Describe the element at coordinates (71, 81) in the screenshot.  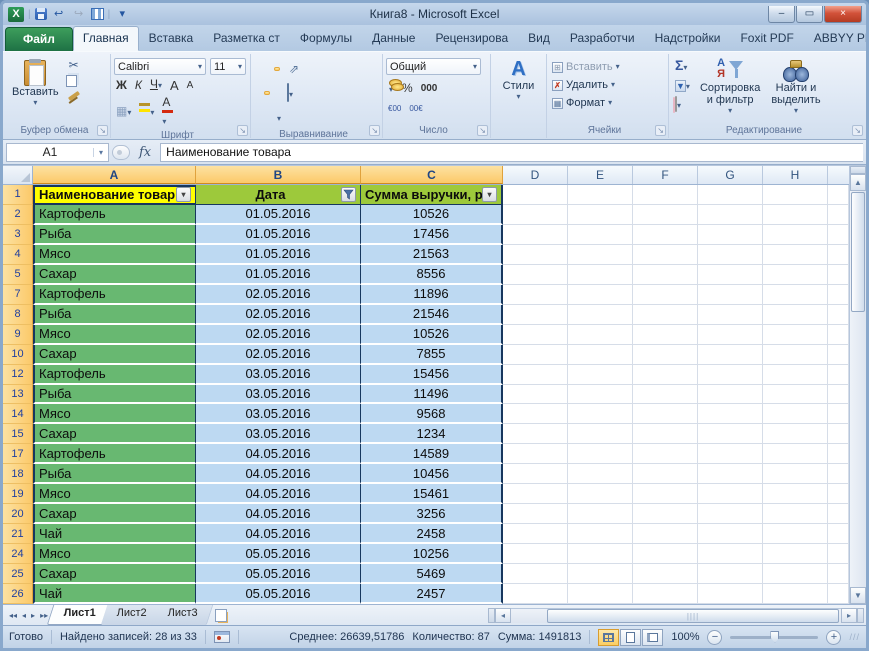
I see `copy-icon` at that location.